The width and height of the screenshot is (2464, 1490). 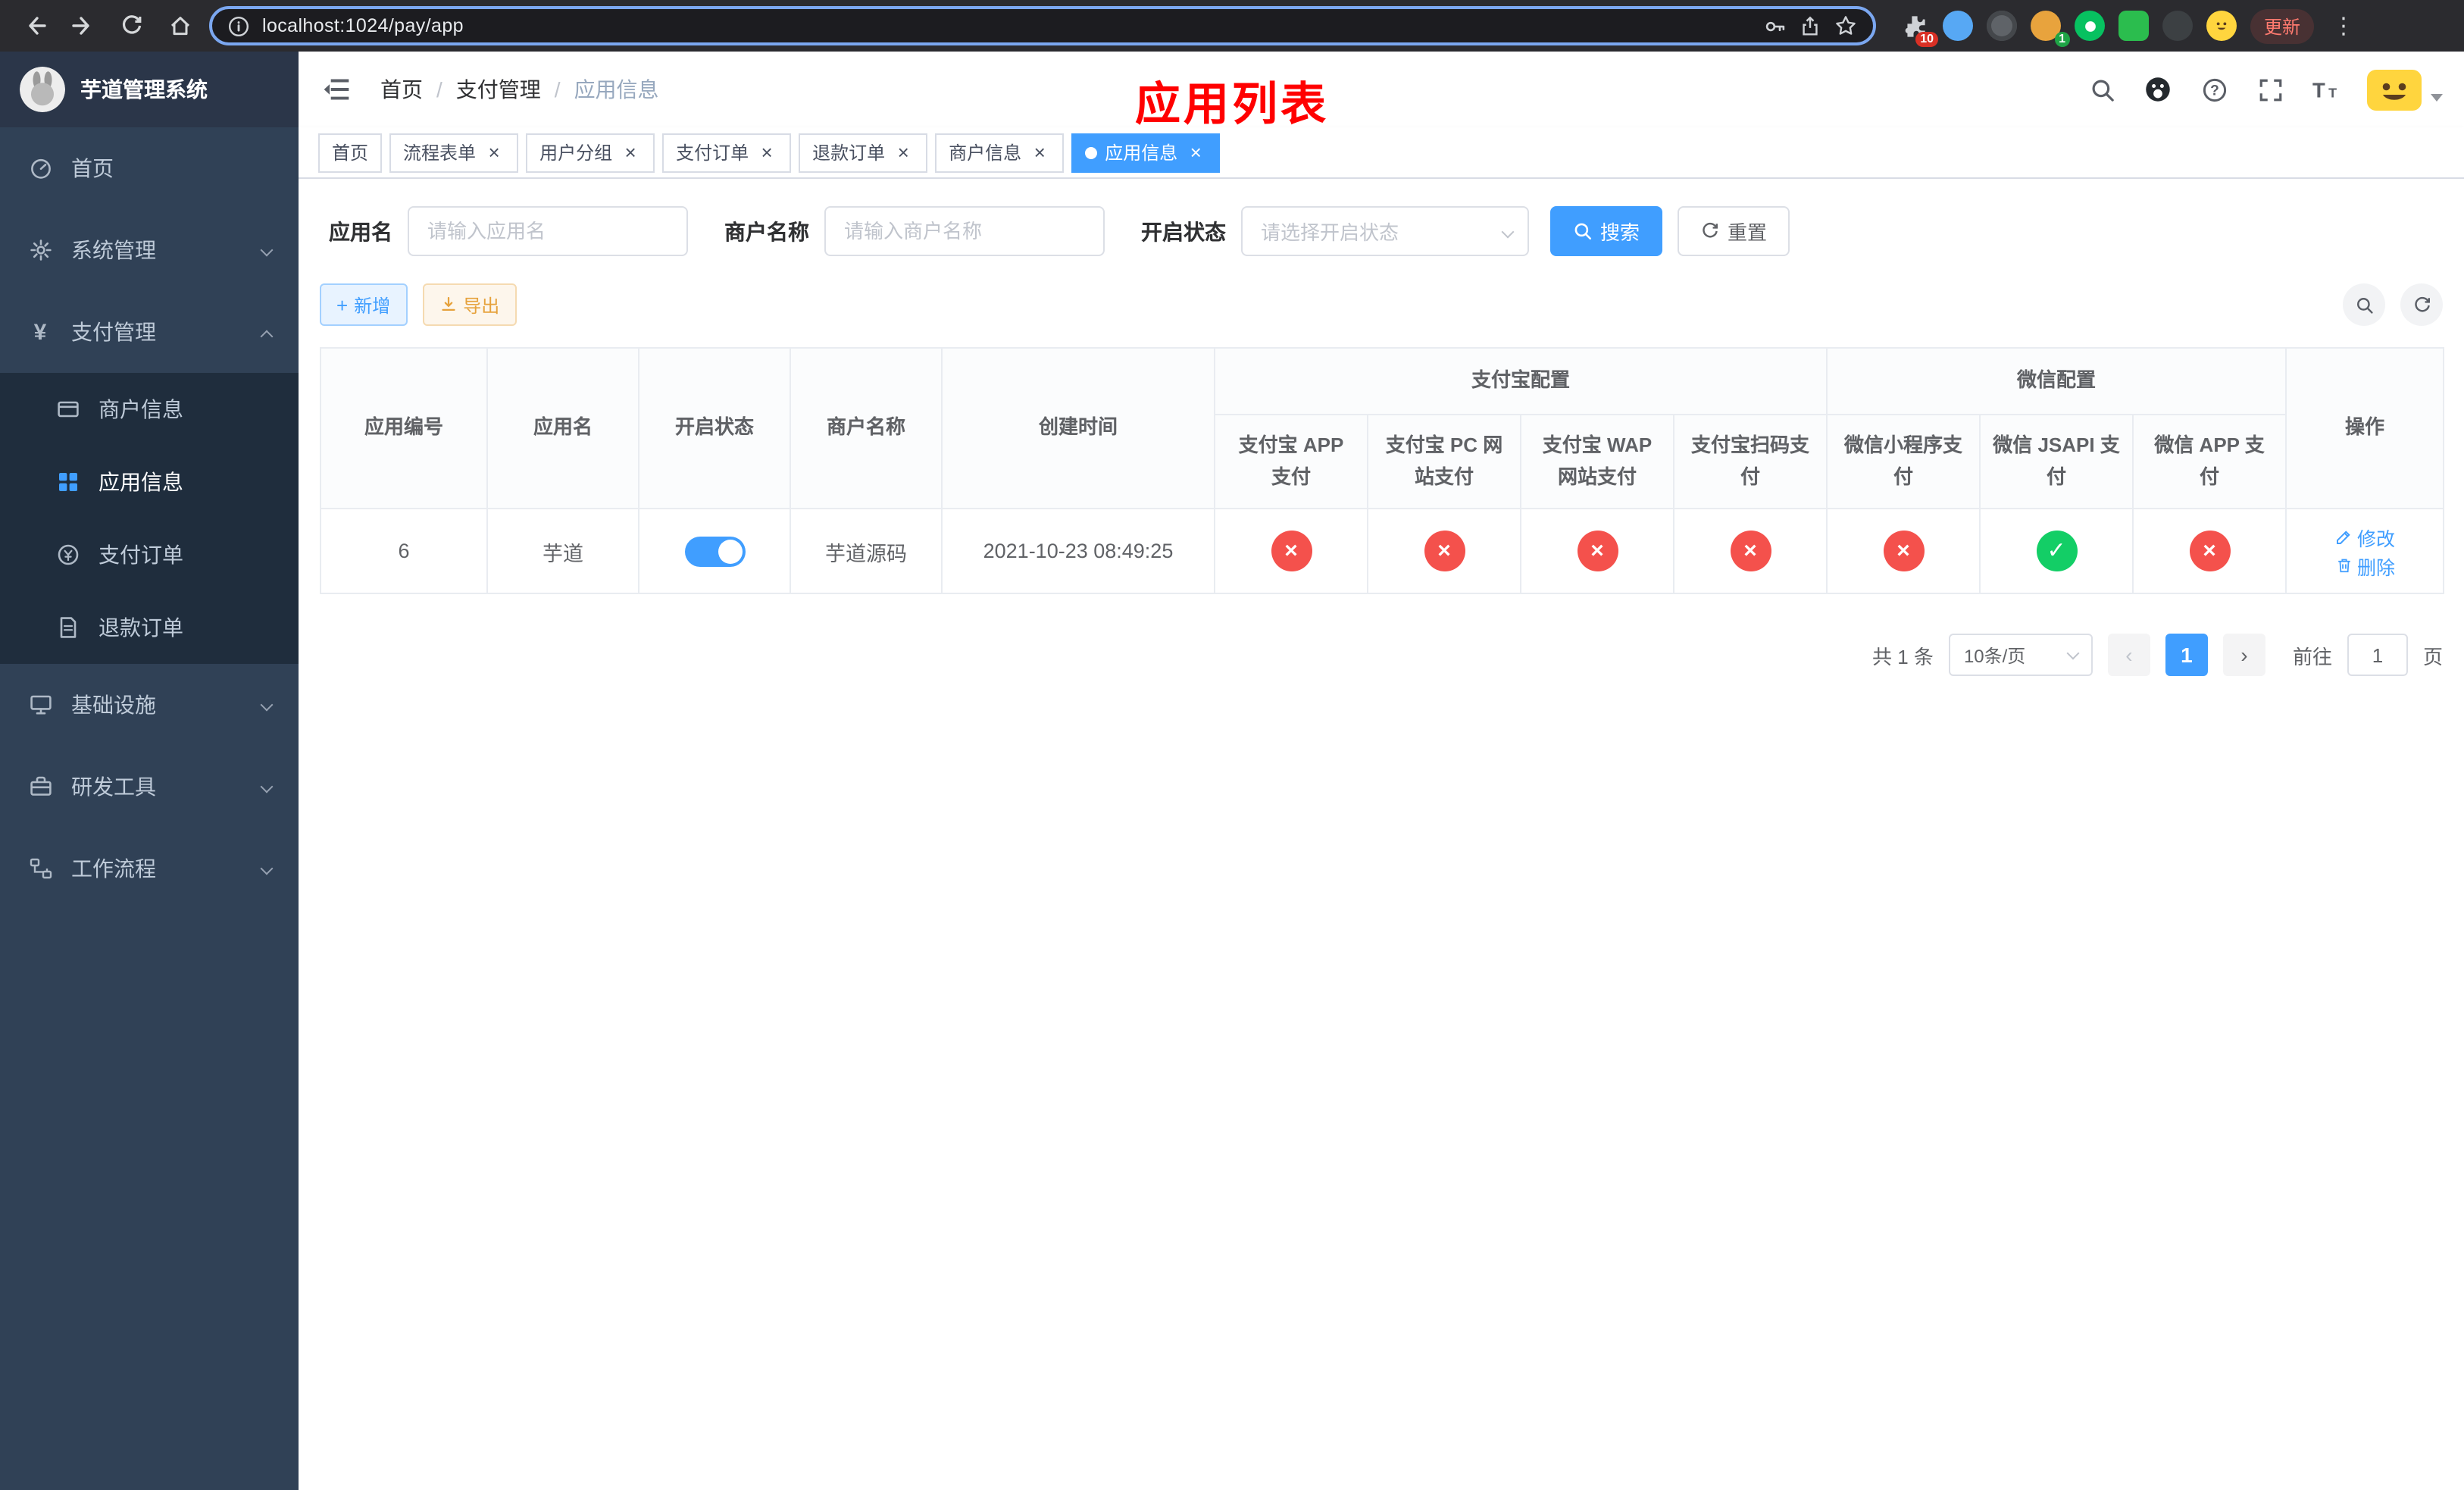 I want to click on fullscreen-icon, so click(x=2270, y=89).